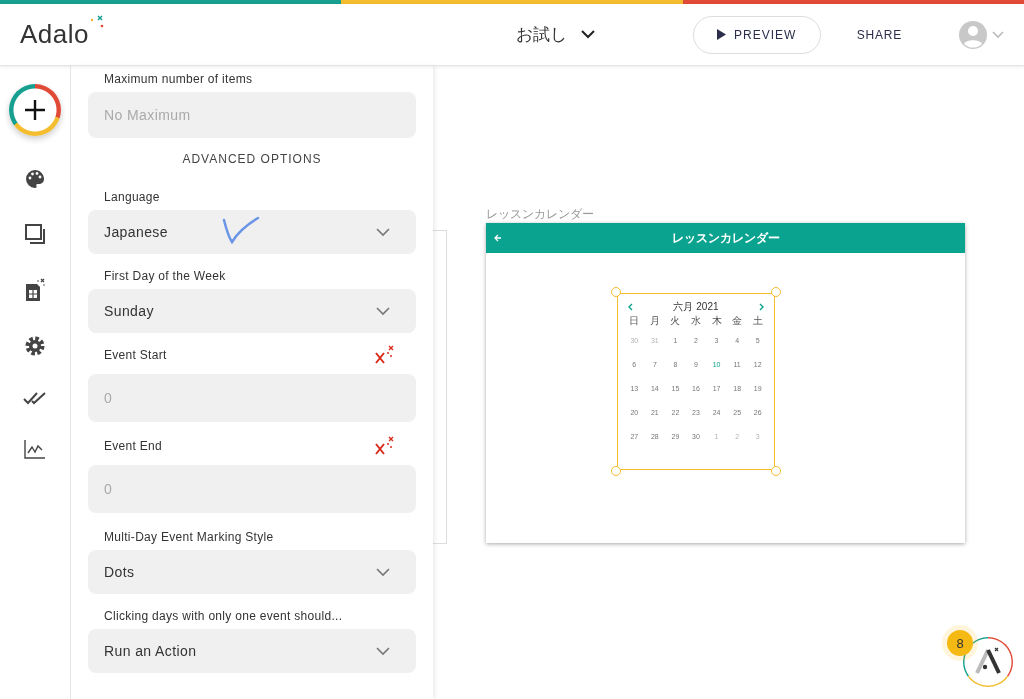 This screenshot has height=699, width=1024. Describe the element at coordinates (35, 398) in the screenshot. I see `double-check-icon` at that location.